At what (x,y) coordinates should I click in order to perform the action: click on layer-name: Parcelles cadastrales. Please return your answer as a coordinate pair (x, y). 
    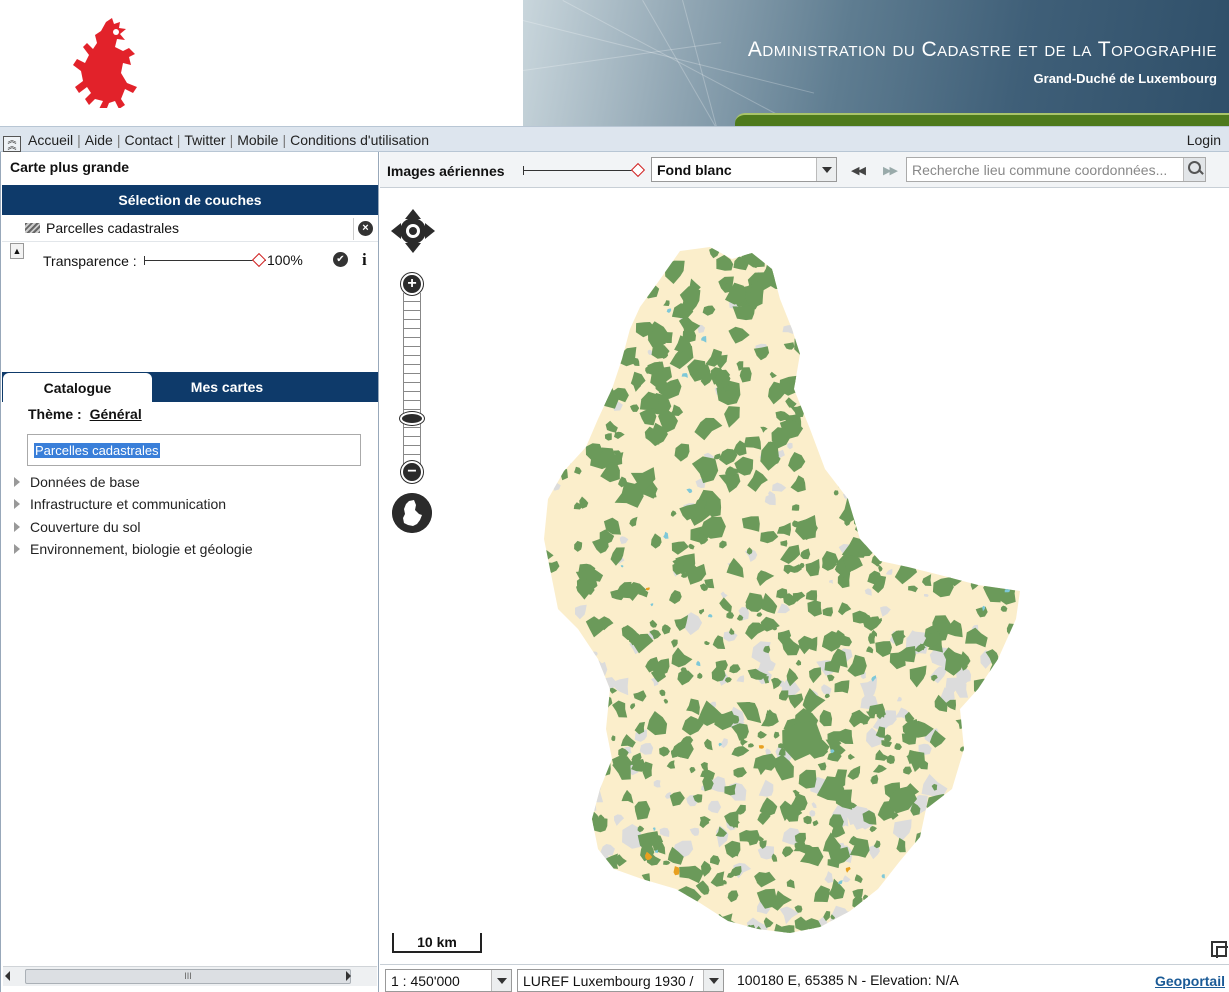
    Looking at the image, I should click on (112, 228).